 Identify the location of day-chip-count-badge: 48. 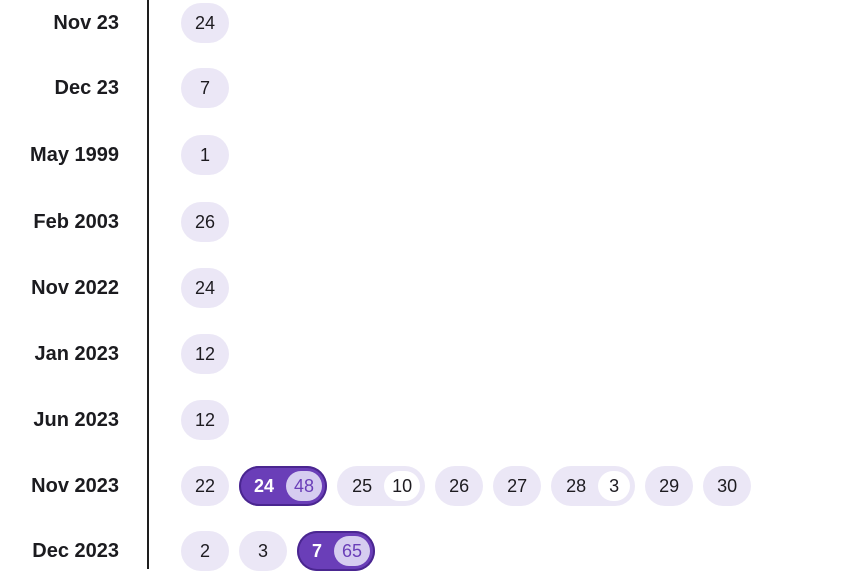
(304, 486).